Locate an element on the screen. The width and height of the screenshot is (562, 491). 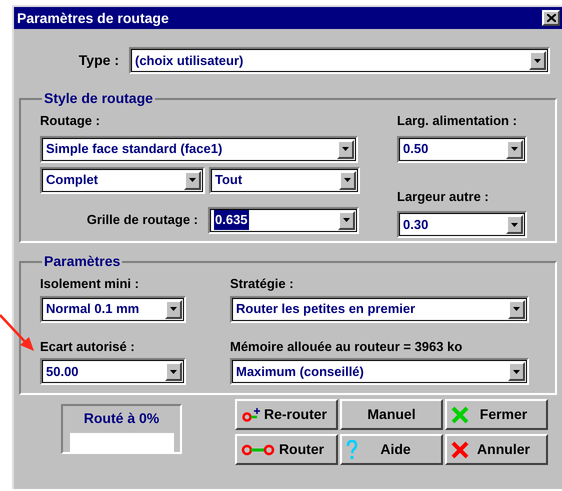
field-label: Grille de routage : is located at coordinates (142, 220).